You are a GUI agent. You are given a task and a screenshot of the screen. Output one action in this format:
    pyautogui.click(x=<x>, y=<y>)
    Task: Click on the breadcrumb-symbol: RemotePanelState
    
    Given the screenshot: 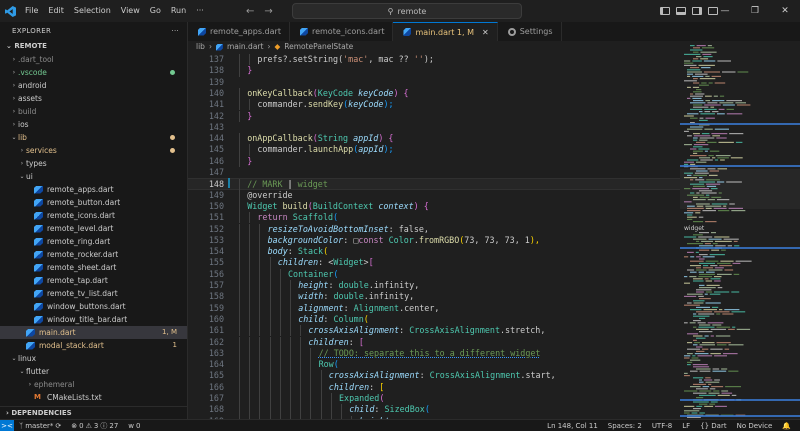 What is the action you would take?
    pyautogui.click(x=318, y=47)
    